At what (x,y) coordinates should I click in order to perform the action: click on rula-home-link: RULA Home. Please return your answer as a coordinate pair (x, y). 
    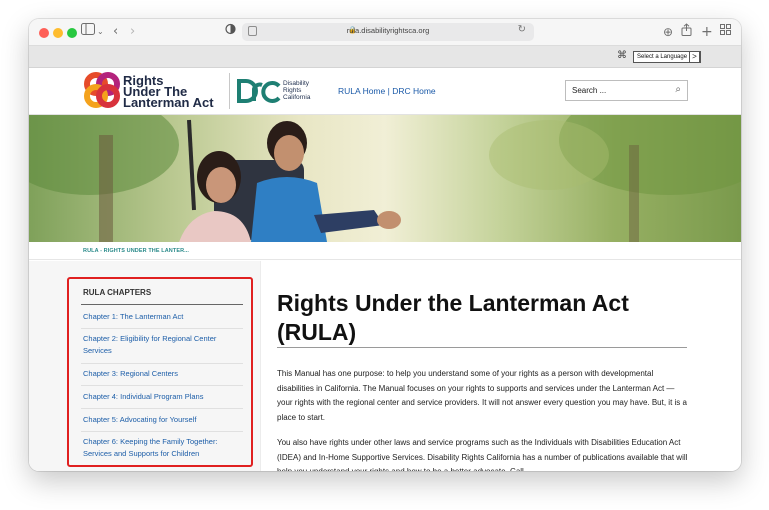
    Looking at the image, I should click on (361, 91).